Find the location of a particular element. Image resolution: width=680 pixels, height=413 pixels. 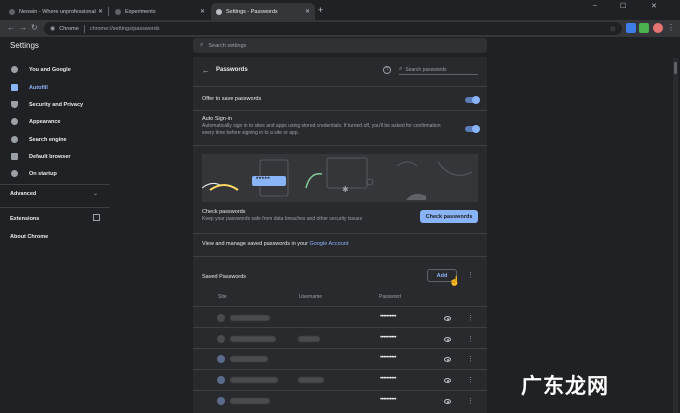

maximize-button: ☐ is located at coordinates (623, 6).